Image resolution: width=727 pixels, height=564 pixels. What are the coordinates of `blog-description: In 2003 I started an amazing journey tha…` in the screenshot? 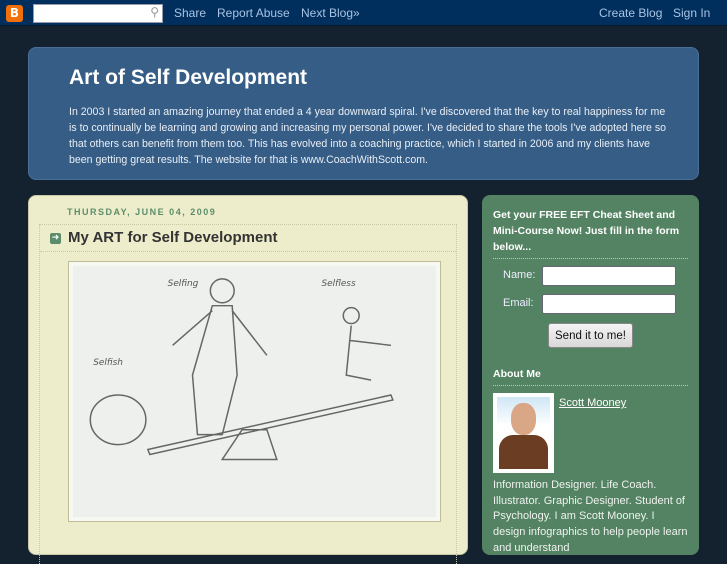 It's located at (368, 136).